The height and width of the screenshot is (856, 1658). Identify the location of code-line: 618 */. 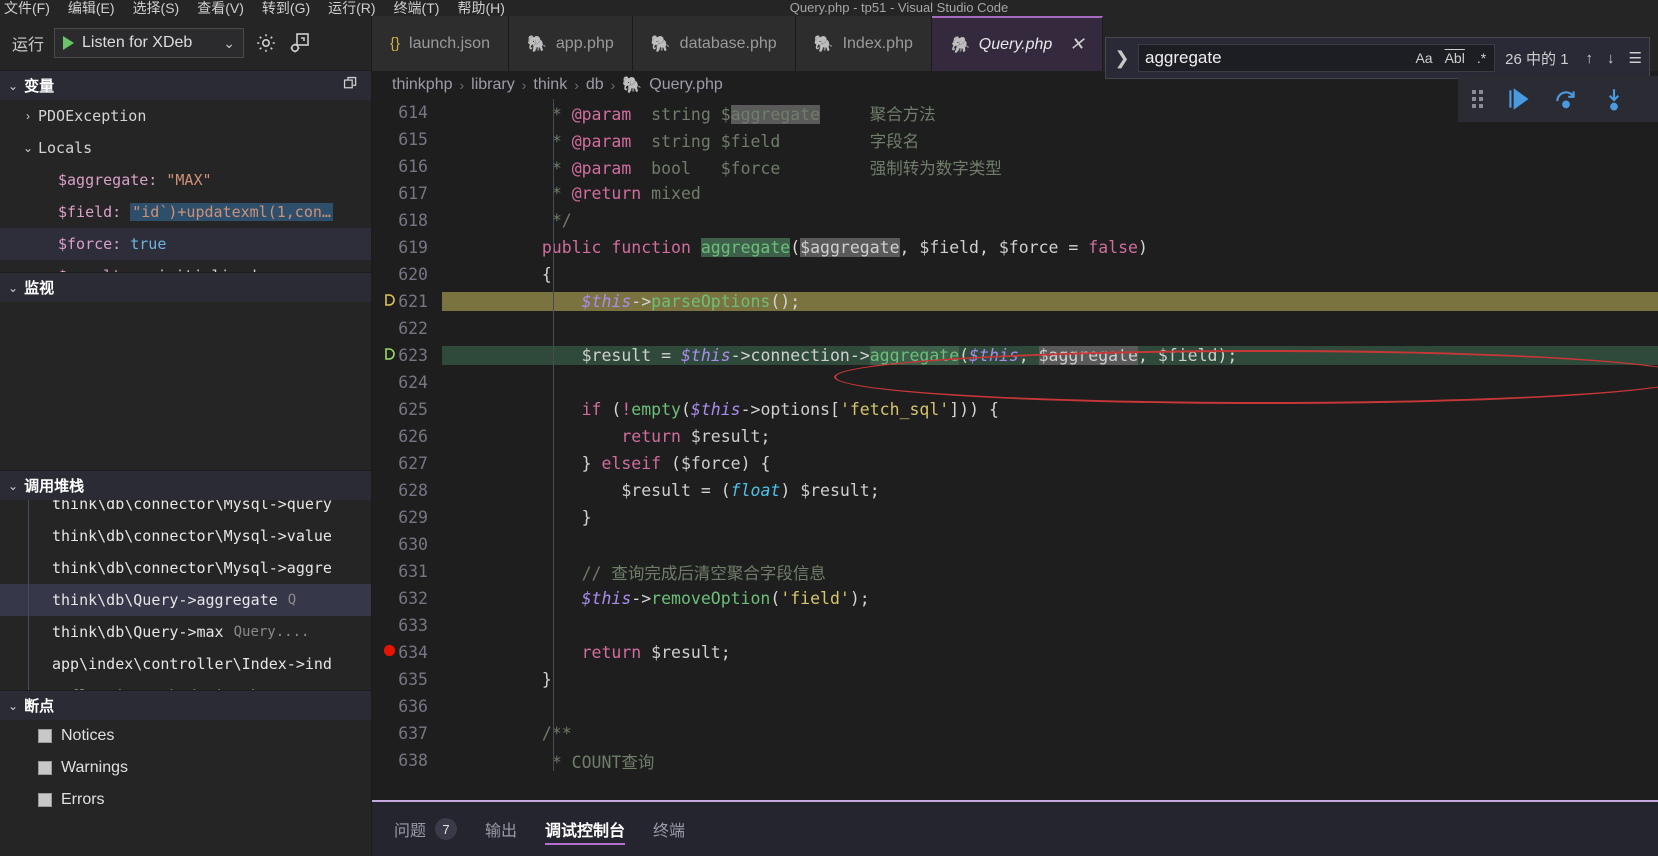
(1015, 220).